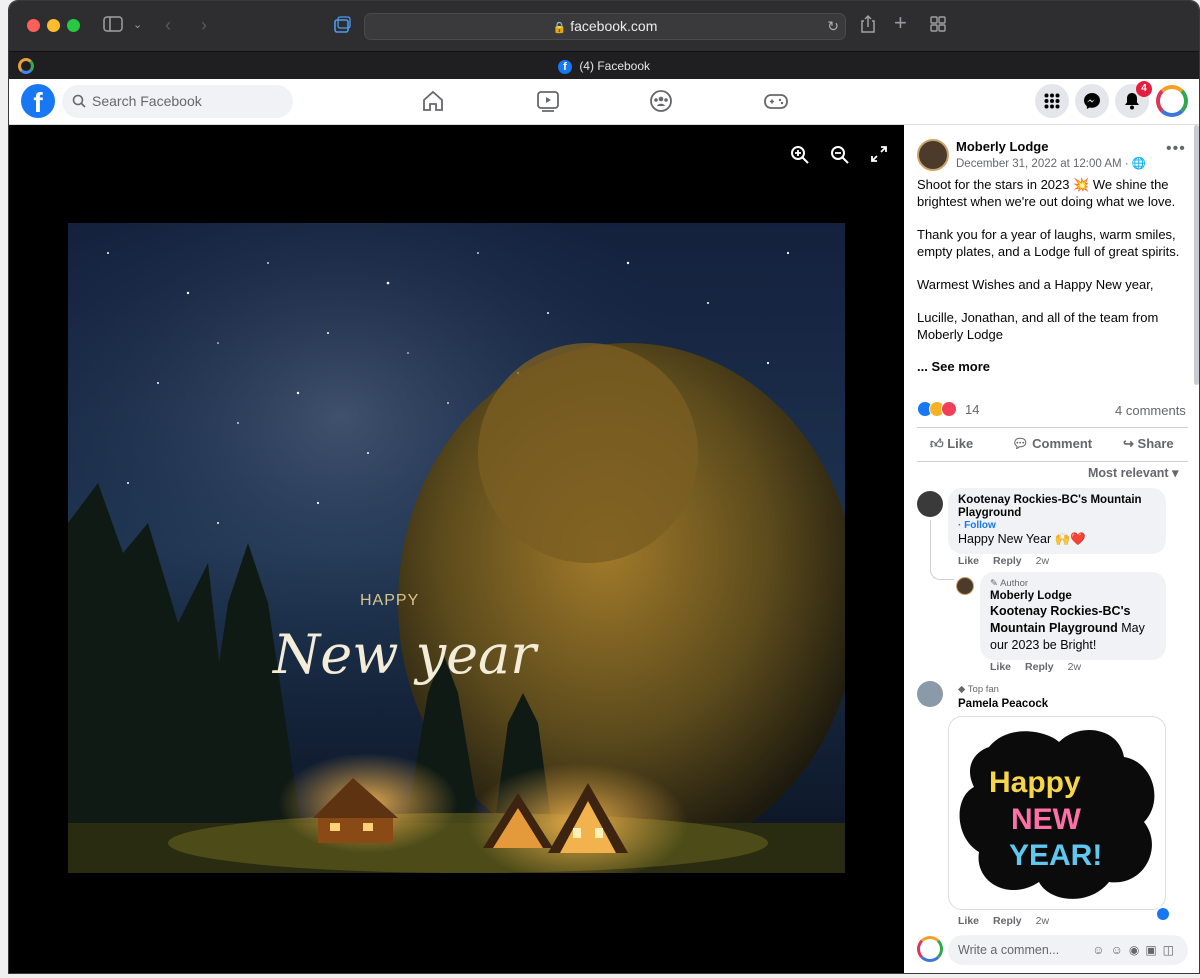  I want to click on reply-author: Moberly Lodge, so click(1073, 596).